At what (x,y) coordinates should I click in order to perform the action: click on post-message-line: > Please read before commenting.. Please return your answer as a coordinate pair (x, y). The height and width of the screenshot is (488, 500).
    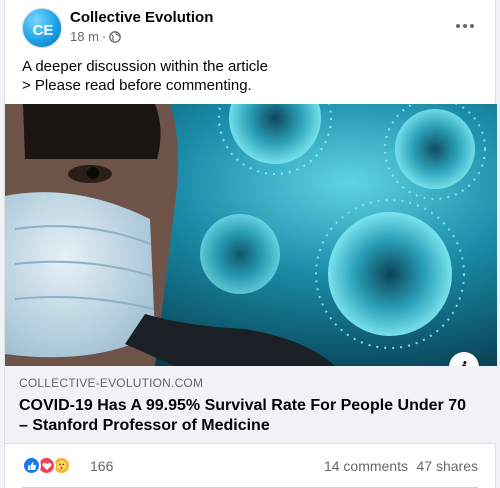
    Looking at the image, I should click on (137, 85).